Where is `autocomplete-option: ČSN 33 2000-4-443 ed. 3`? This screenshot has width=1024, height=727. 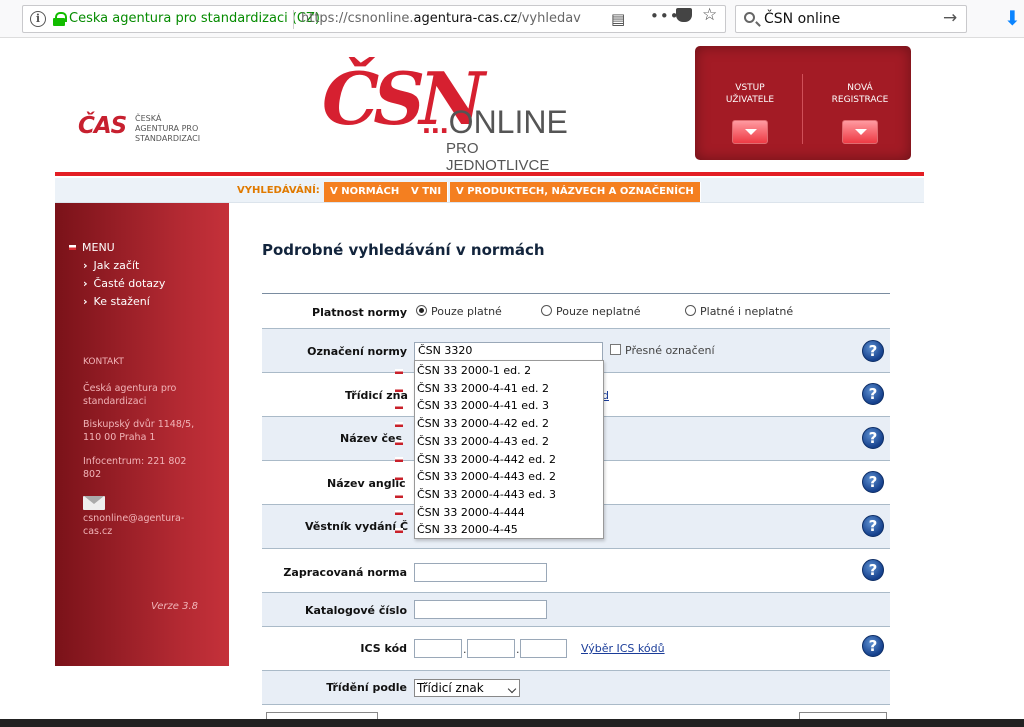
autocomplete-option: ČSN 33 2000-4-443 ed. 3 is located at coordinates (509, 495).